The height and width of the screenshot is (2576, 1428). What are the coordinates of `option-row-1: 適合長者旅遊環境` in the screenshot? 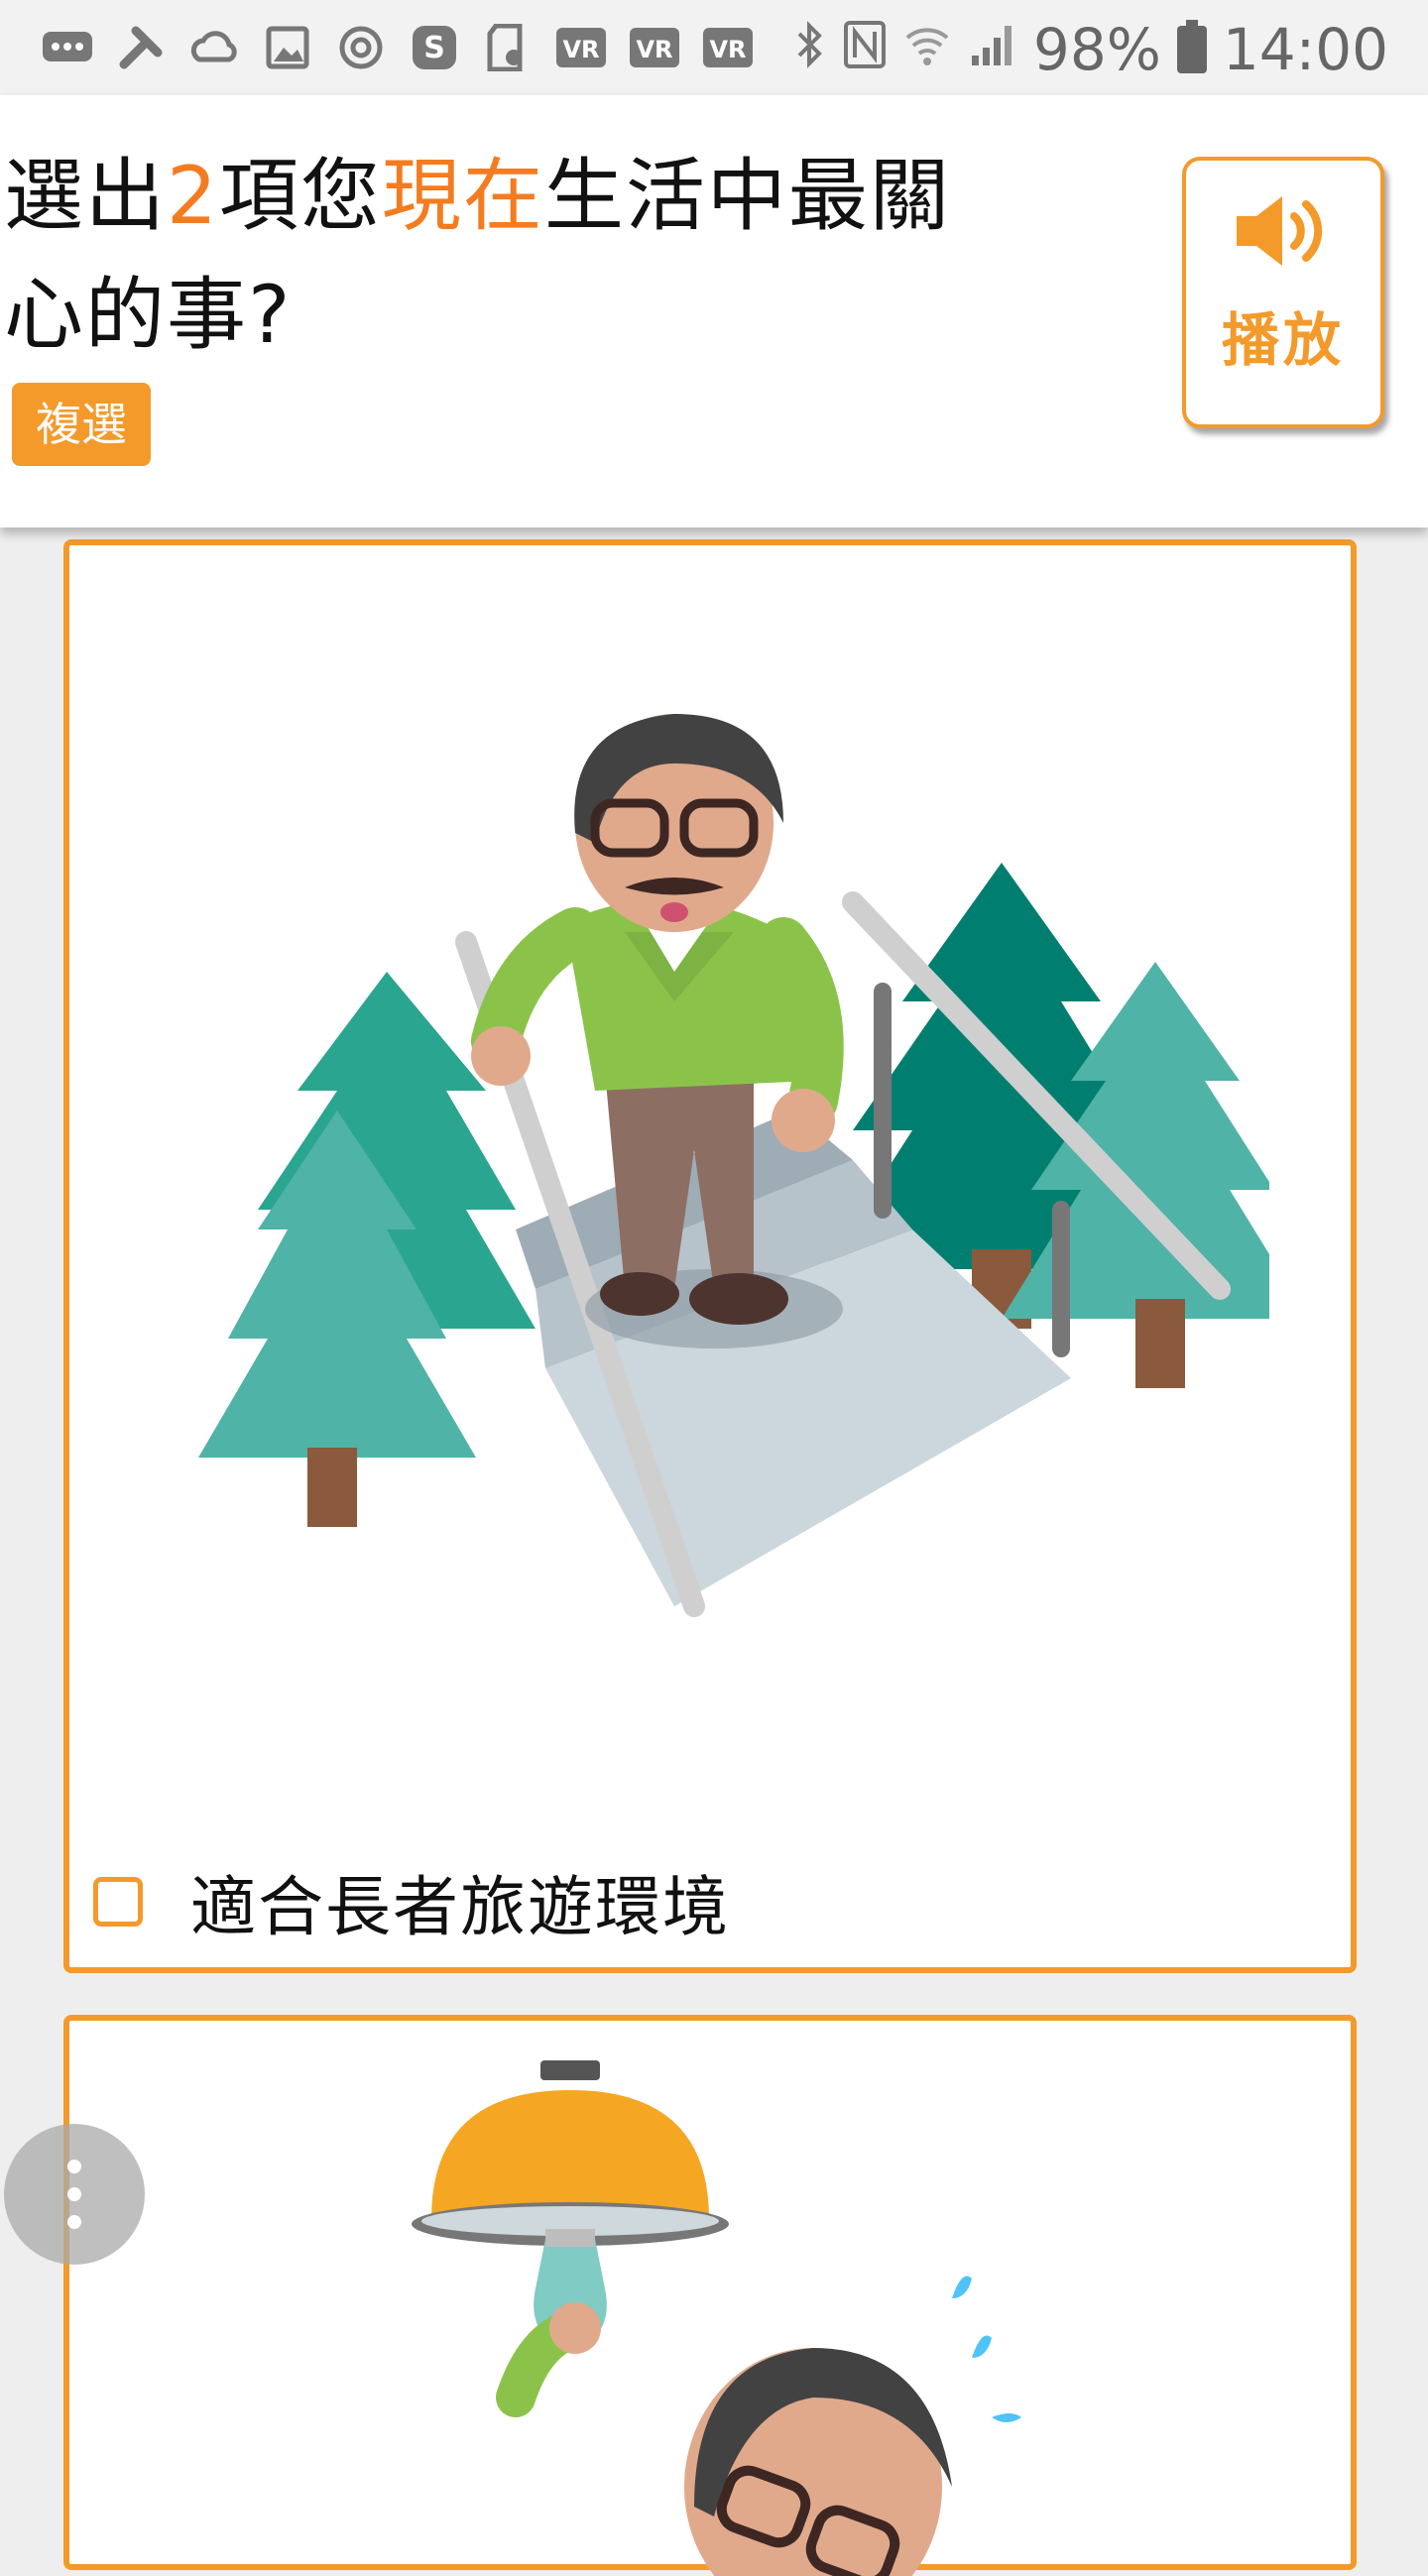 It's located at (411, 1901).